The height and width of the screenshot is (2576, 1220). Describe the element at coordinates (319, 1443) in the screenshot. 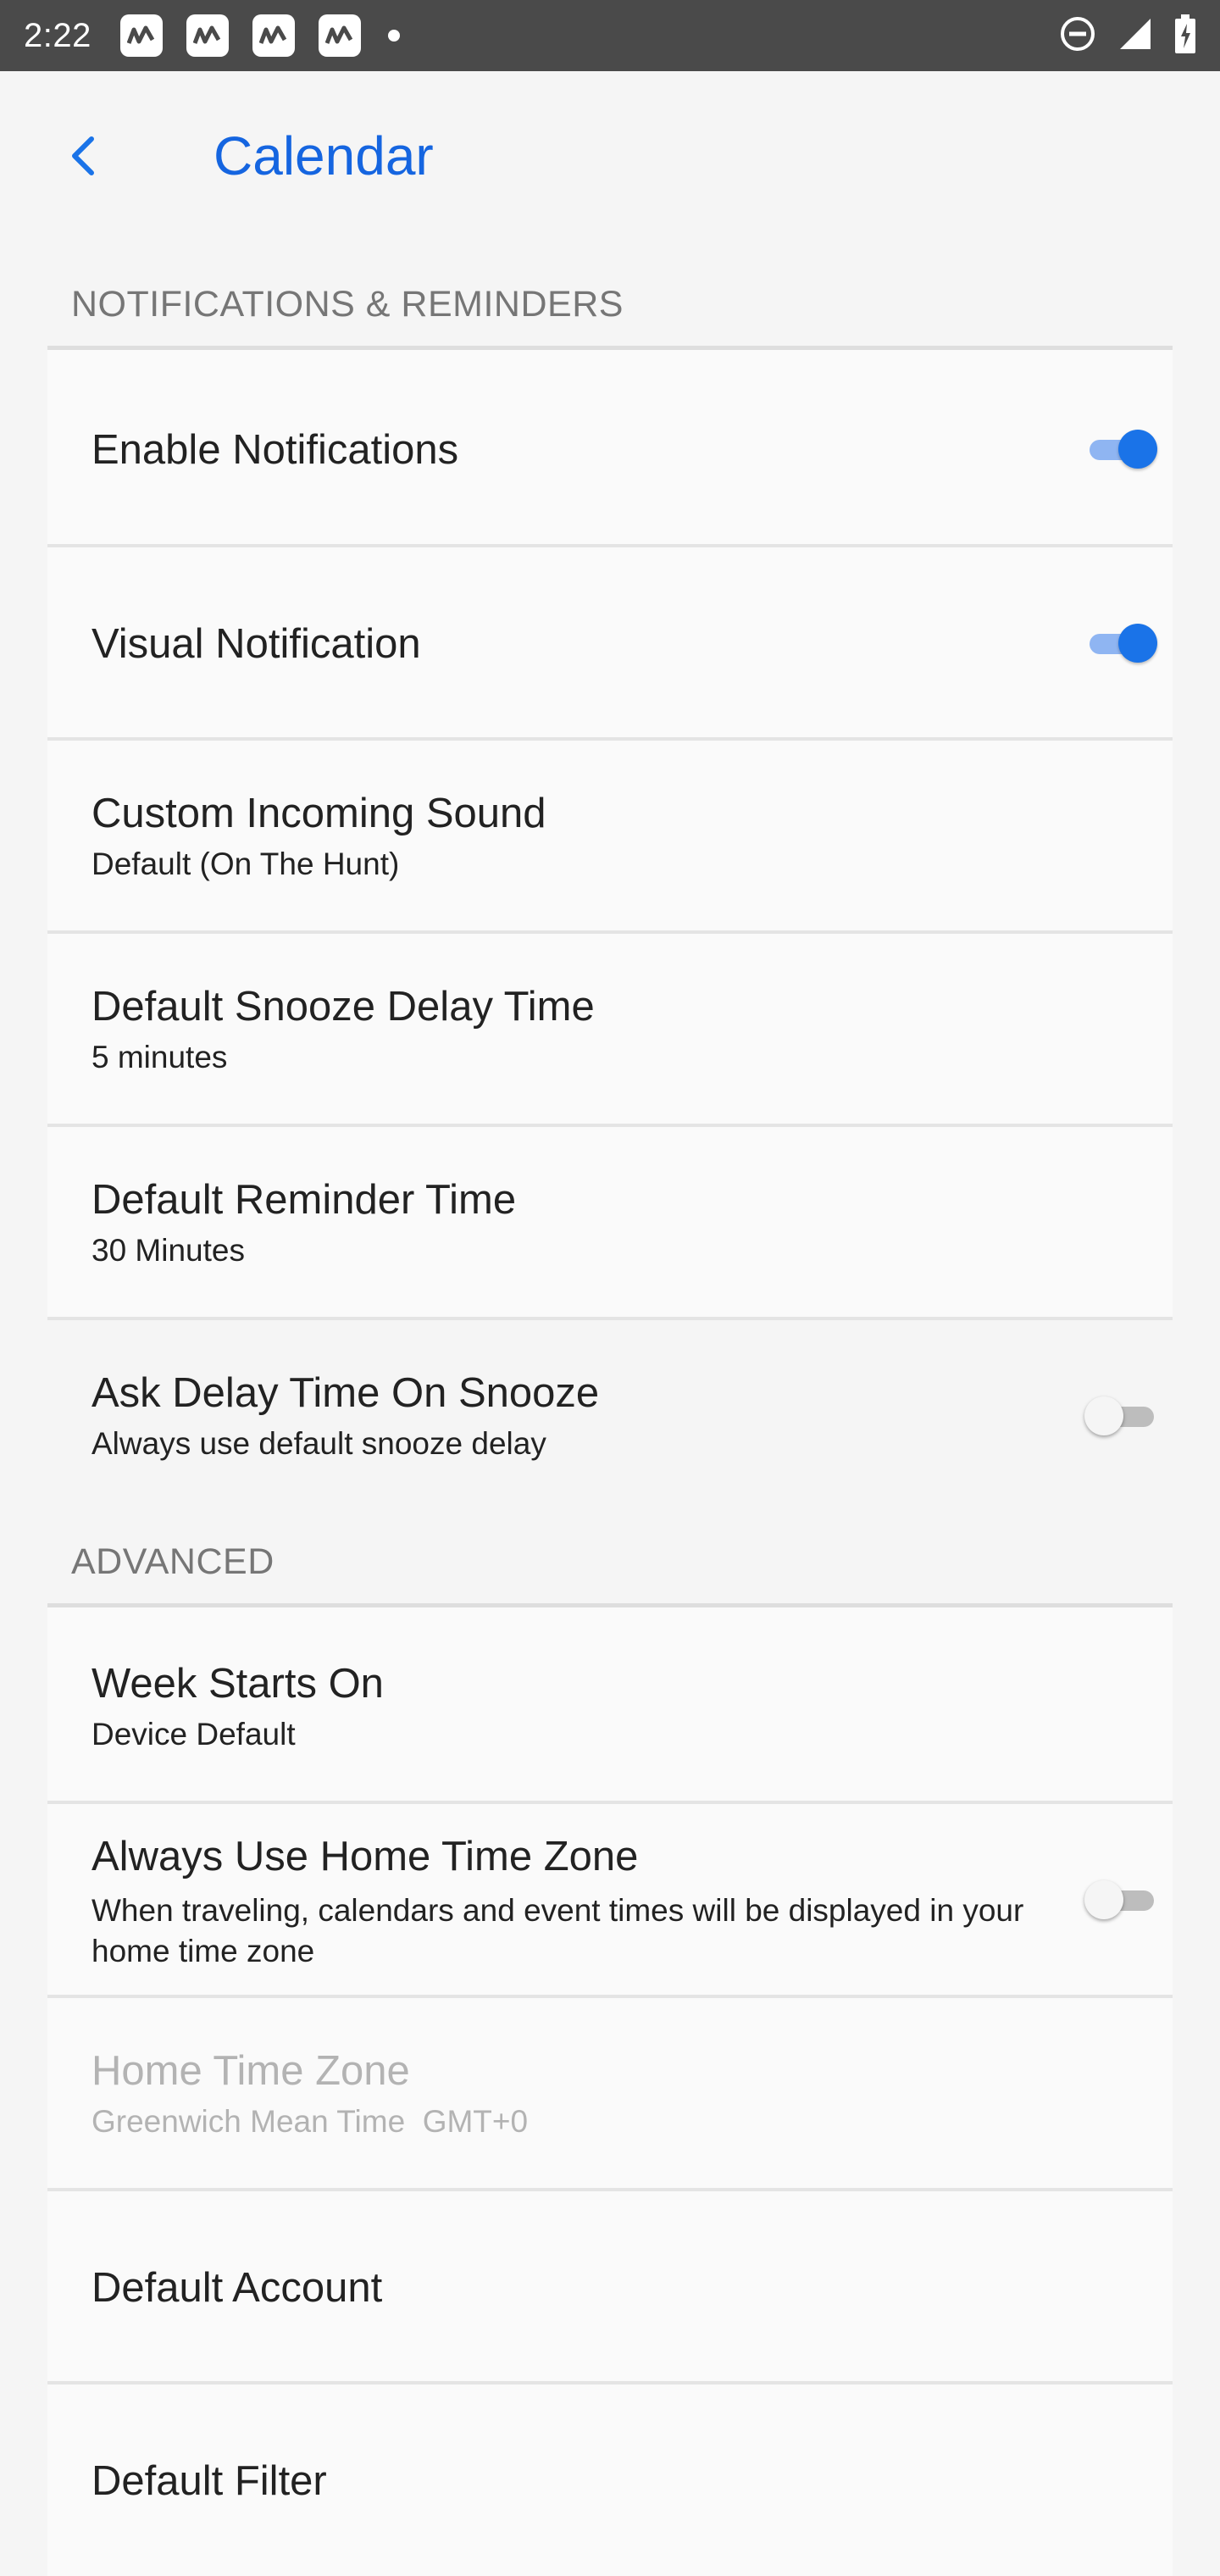

I see `setting-summary: Always use default snooze delay` at that location.